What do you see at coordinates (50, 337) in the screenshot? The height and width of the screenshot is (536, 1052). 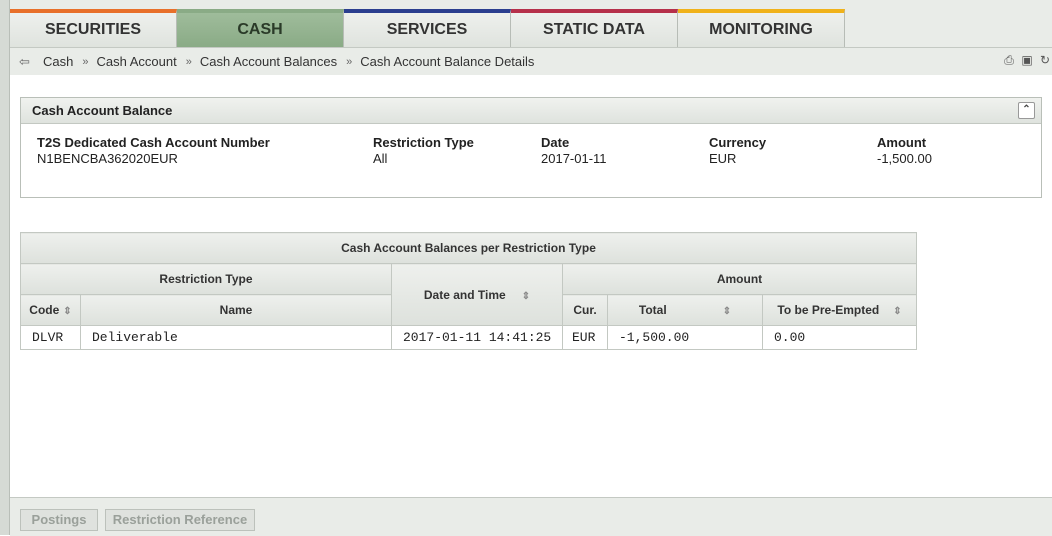 I see `cell-code: DLVR` at bounding box center [50, 337].